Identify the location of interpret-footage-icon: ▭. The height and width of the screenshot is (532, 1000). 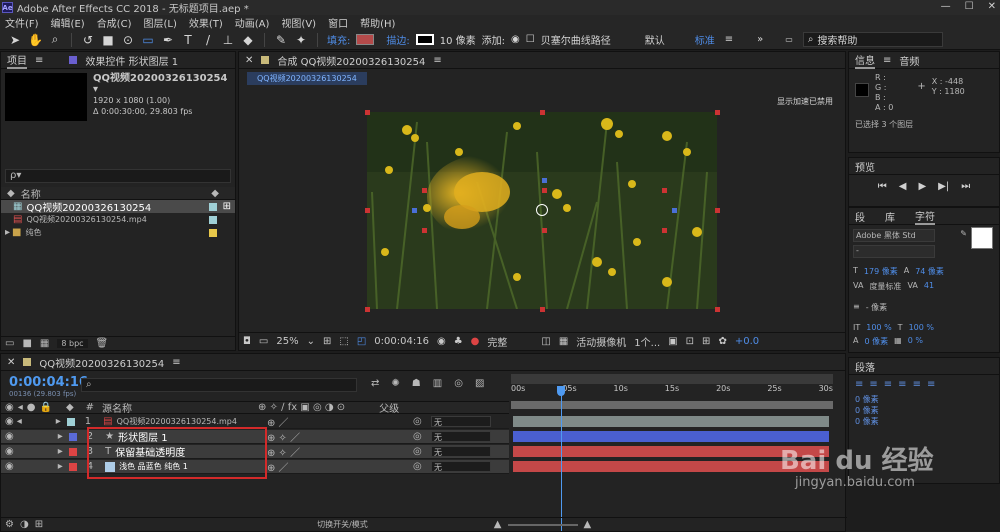
(9, 343).